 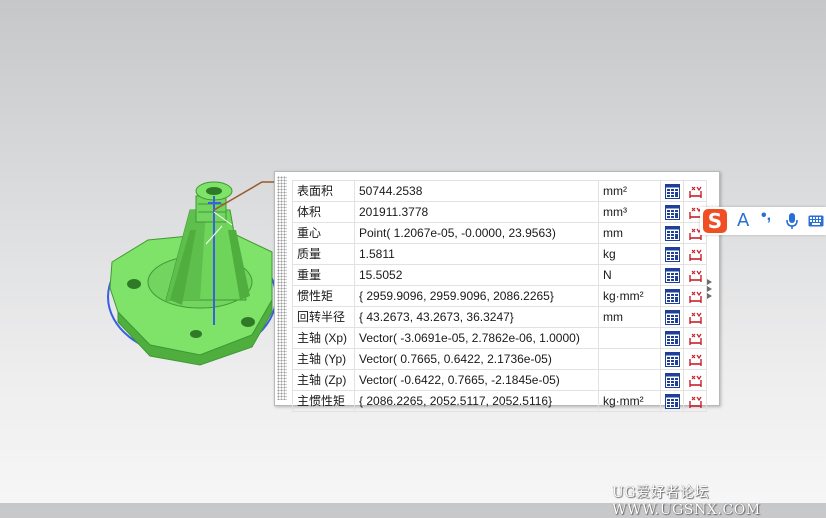 I want to click on property-name: 惯性矩, so click(x=323, y=296).